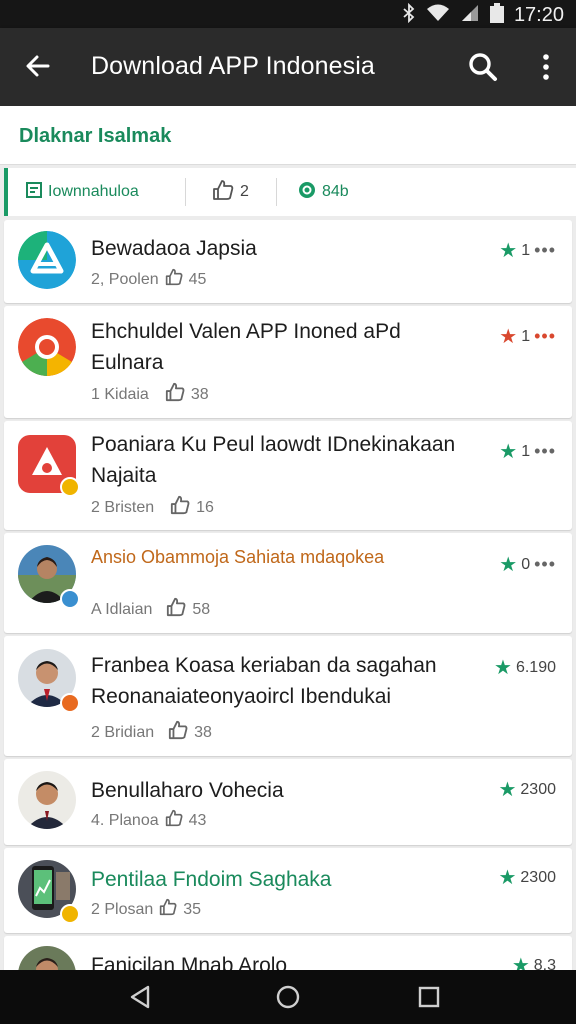 This screenshot has width=576, height=1024. Describe the element at coordinates (276, 192) in the screenshot. I see `divider` at that location.